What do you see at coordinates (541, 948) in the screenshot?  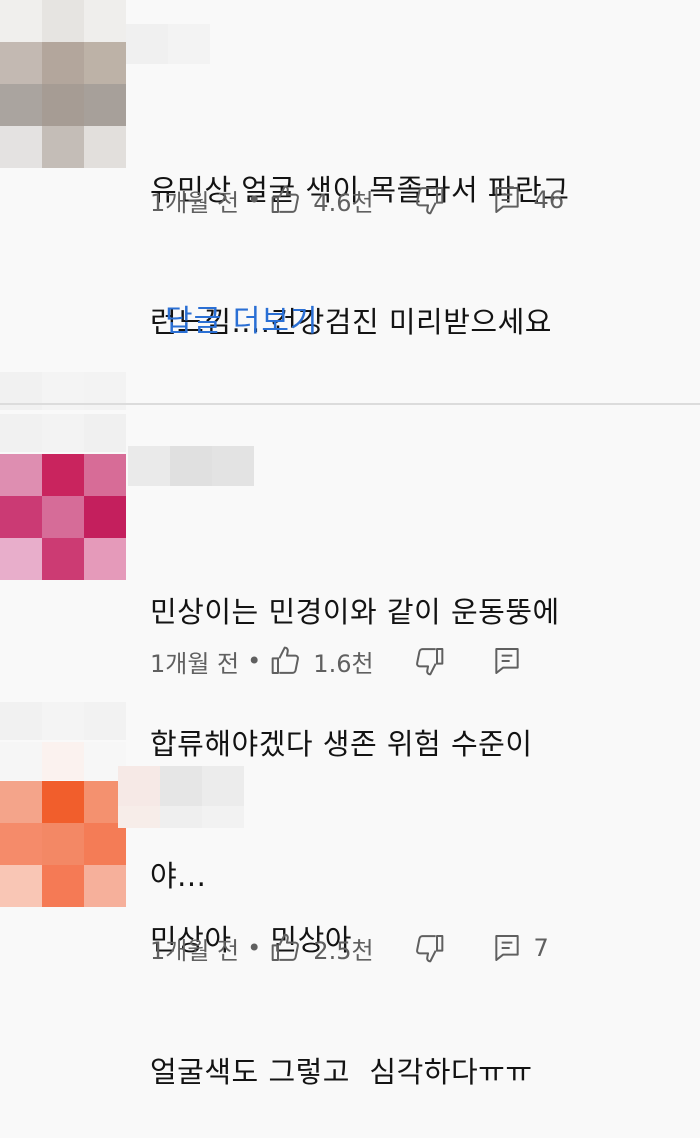 I see `reply-count: 7` at bounding box center [541, 948].